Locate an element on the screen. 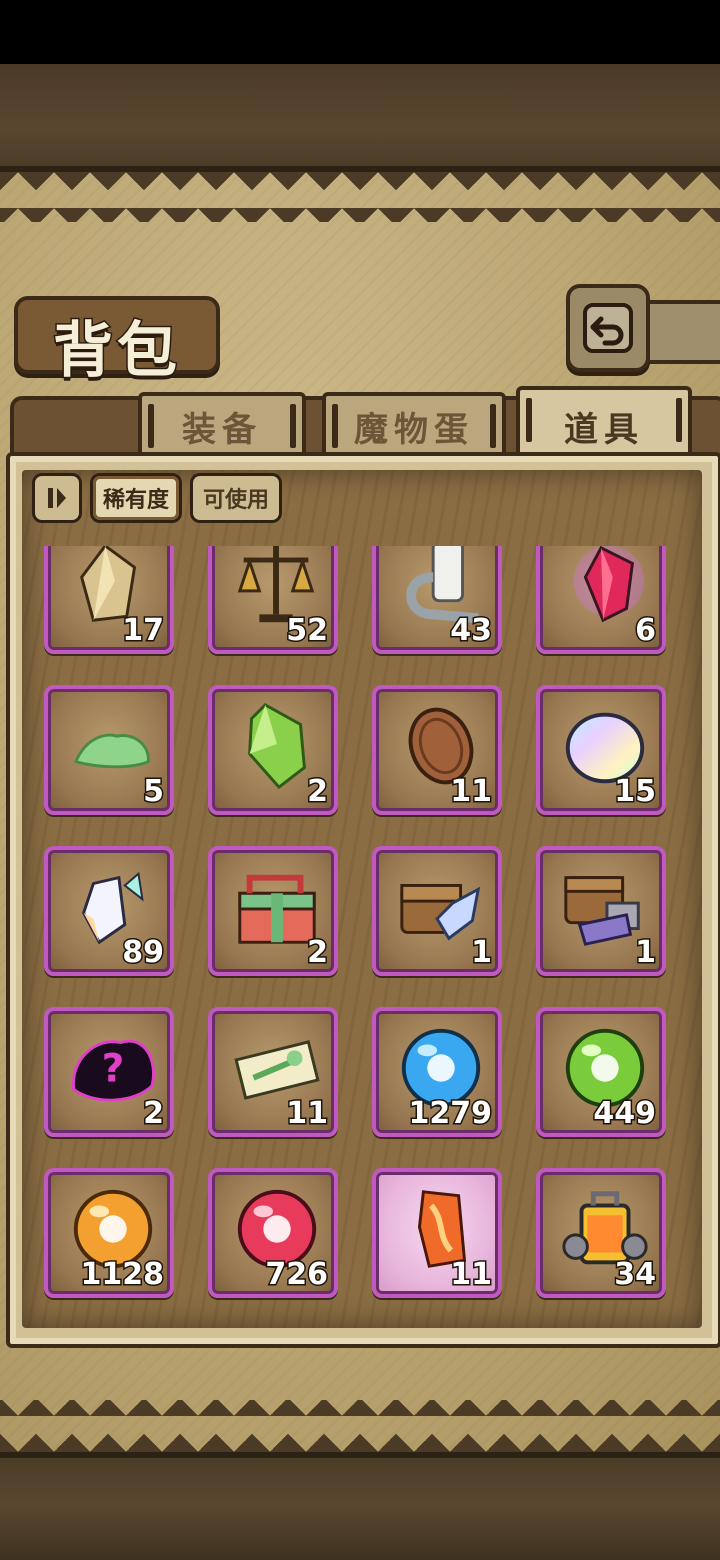 Image resolution: width=720 pixels, height=1560 pixels. item-count: 6 is located at coordinates (646, 631).